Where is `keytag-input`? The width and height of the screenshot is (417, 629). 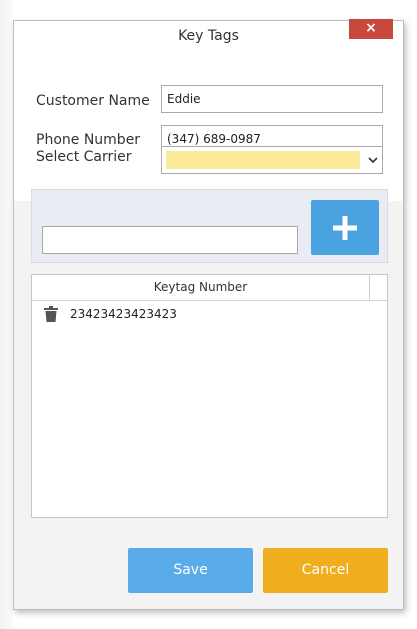
keytag-input is located at coordinates (170, 240).